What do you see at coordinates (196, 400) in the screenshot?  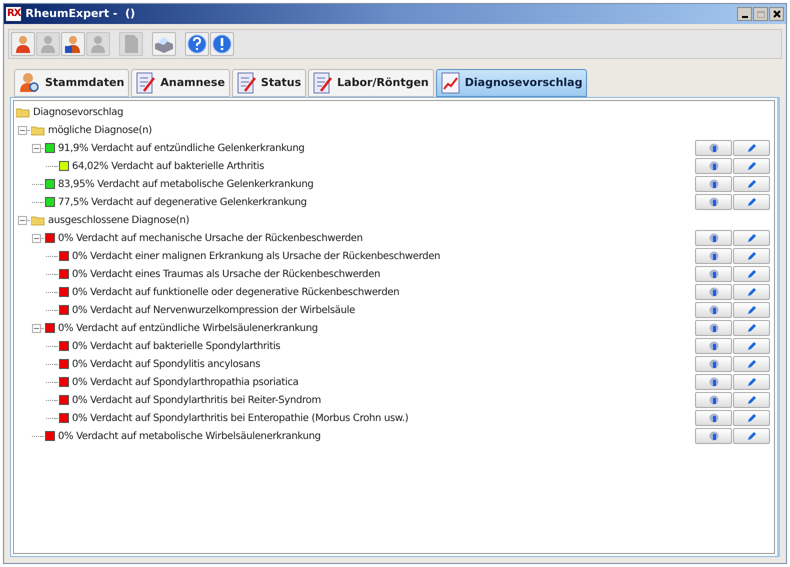 I see `tree-item: 0% Verdacht auf Spondylarthritis bei Reiter-Syndrom` at bounding box center [196, 400].